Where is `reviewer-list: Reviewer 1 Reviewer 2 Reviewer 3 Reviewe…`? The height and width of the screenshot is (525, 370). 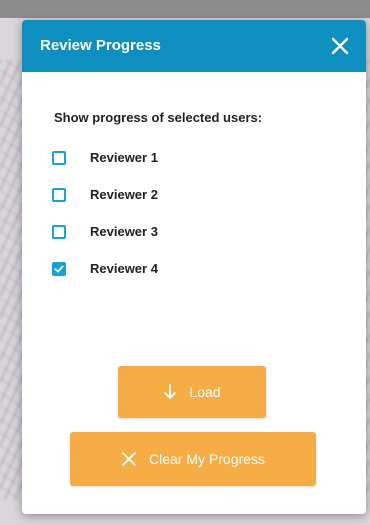
reviewer-list: Reviewer 1 Reviewer 2 Reviewer 3 Reviewe… is located at coordinates (105, 219).